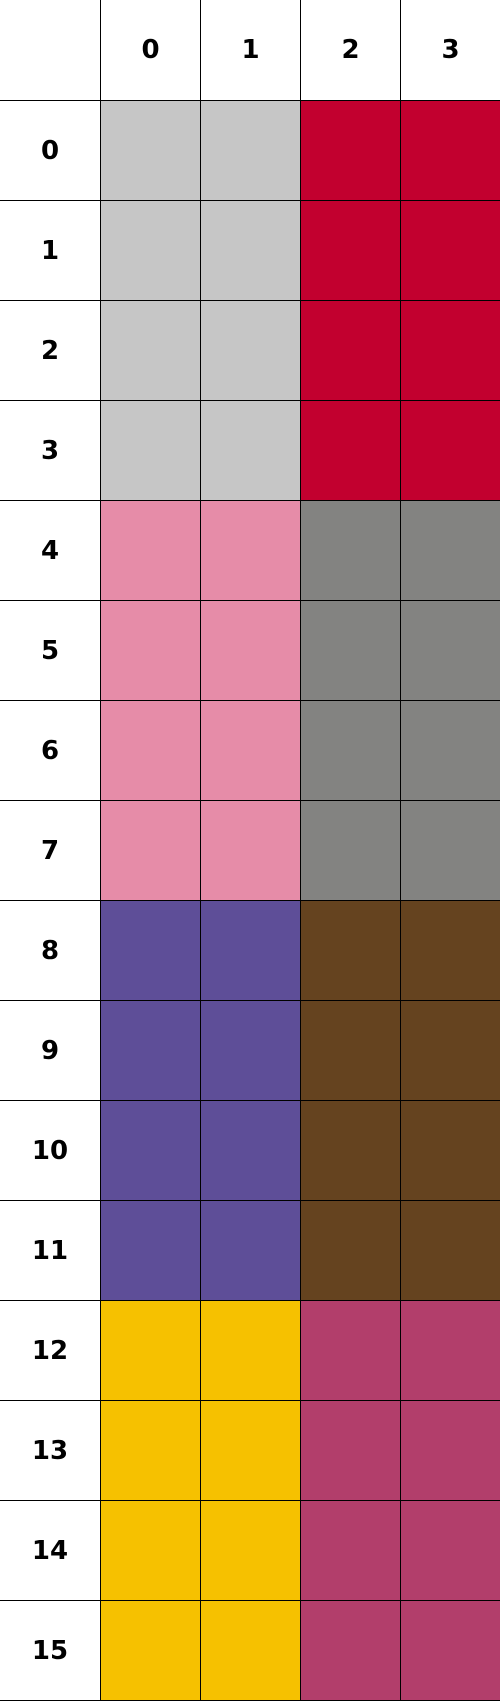 The height and width of the screenshot is (1701, 500). Describe the element at coordinates (150, 950) in the screenshot. I see `grid-cell-r8-c0` at that location.